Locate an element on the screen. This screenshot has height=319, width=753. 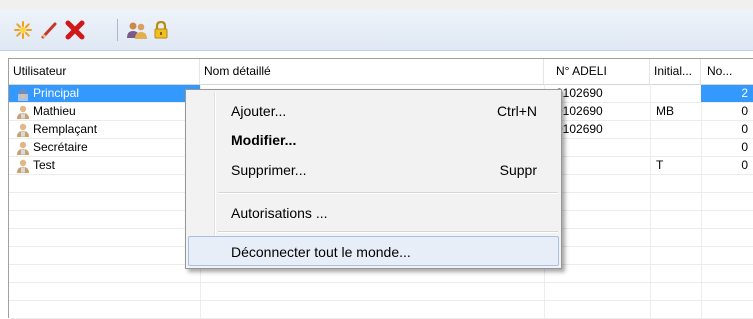
cell-text: T is located at coordinates (660, 165).